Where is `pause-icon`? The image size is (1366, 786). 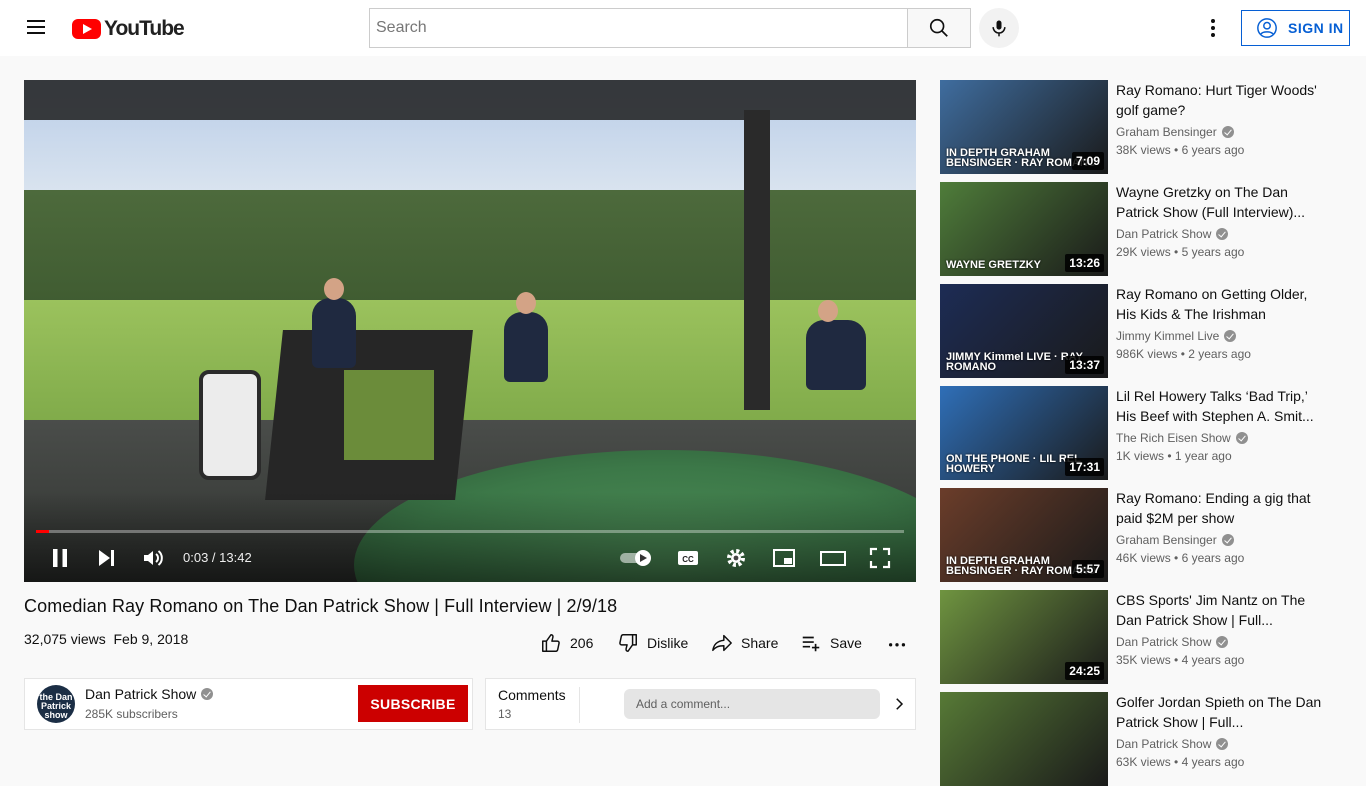
pause-icon is located at coordinates (60, 558).